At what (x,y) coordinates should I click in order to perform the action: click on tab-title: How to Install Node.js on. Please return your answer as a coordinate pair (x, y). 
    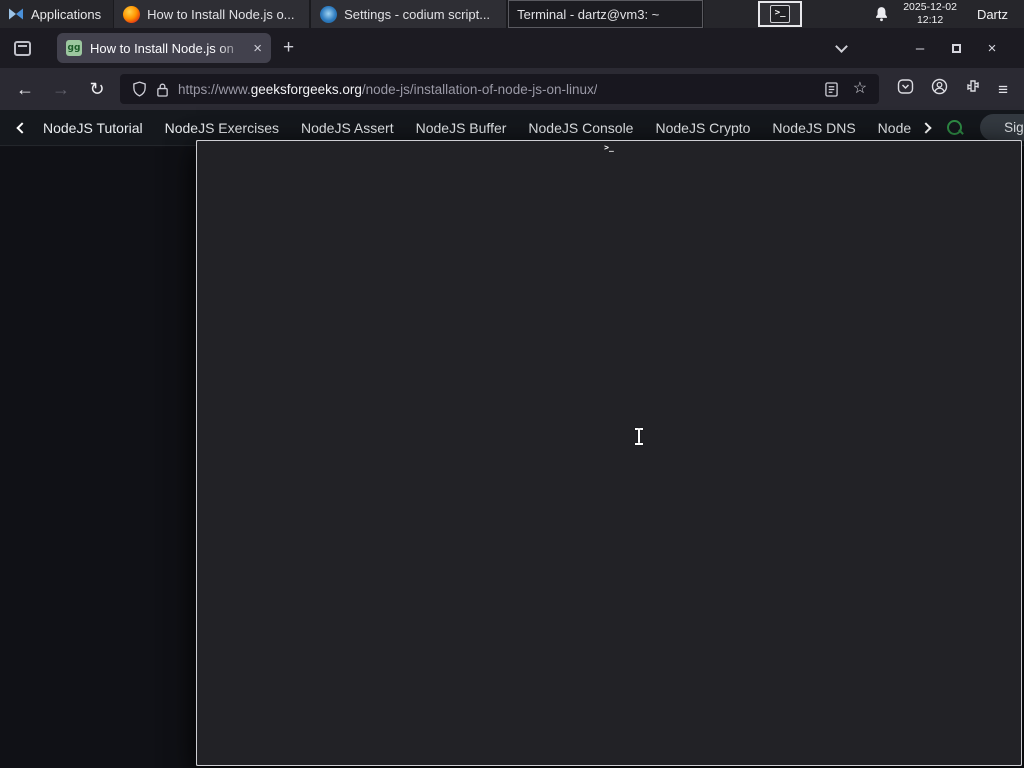
    Looking at the image, I should click on (162, 48).